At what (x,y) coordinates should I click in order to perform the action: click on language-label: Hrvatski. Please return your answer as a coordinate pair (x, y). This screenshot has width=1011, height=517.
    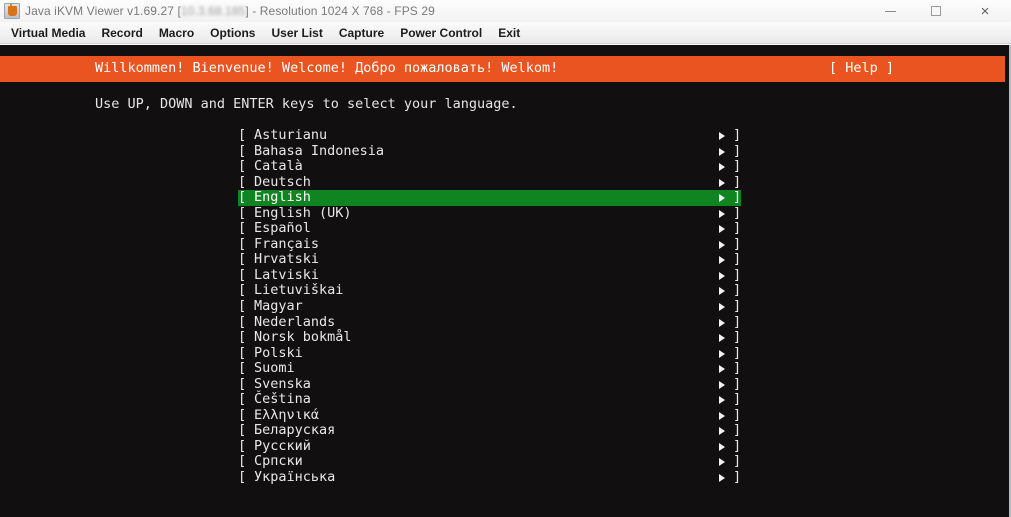
    Looking at the image, I should click on (287, 259).